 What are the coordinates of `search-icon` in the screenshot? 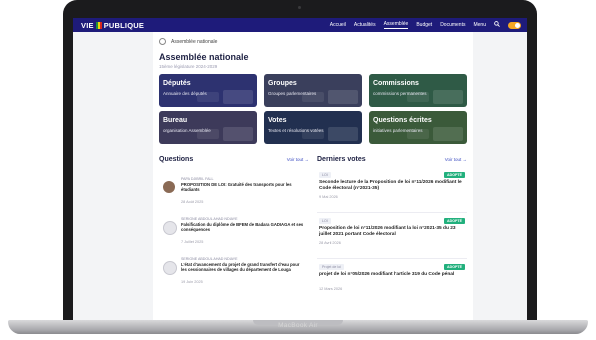 It's located at (497, 25).